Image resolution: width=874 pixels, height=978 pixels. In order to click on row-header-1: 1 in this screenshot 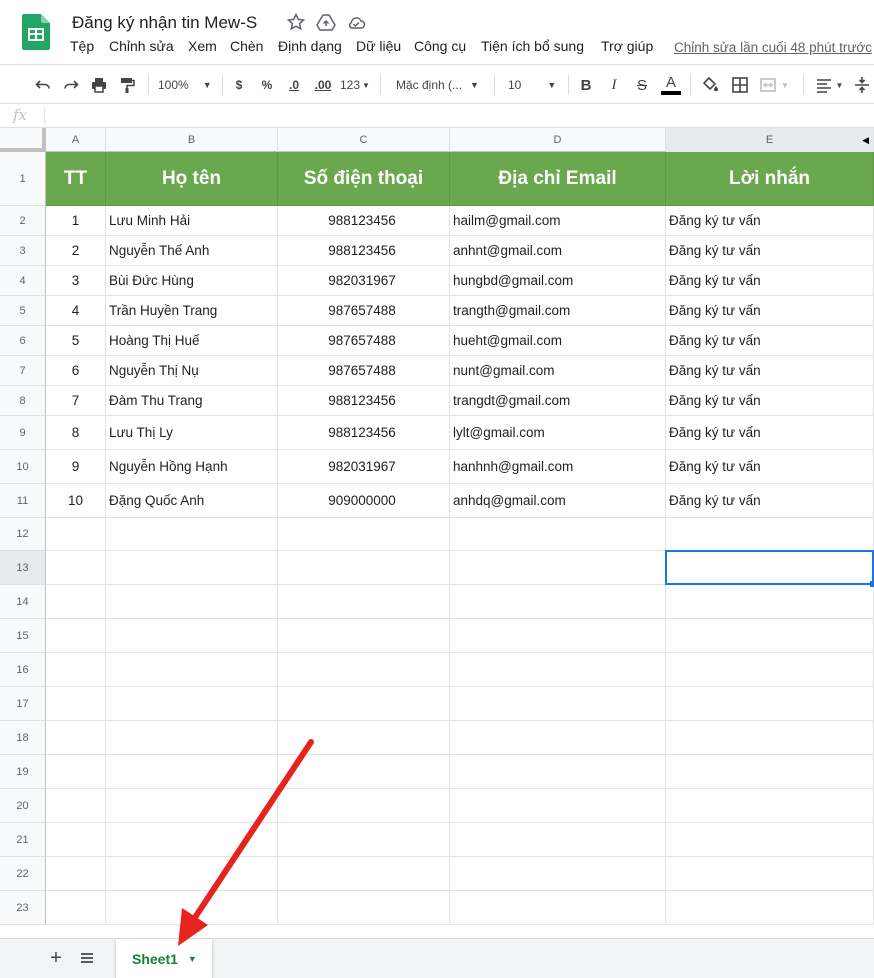, I will do `click(23, 179)`.